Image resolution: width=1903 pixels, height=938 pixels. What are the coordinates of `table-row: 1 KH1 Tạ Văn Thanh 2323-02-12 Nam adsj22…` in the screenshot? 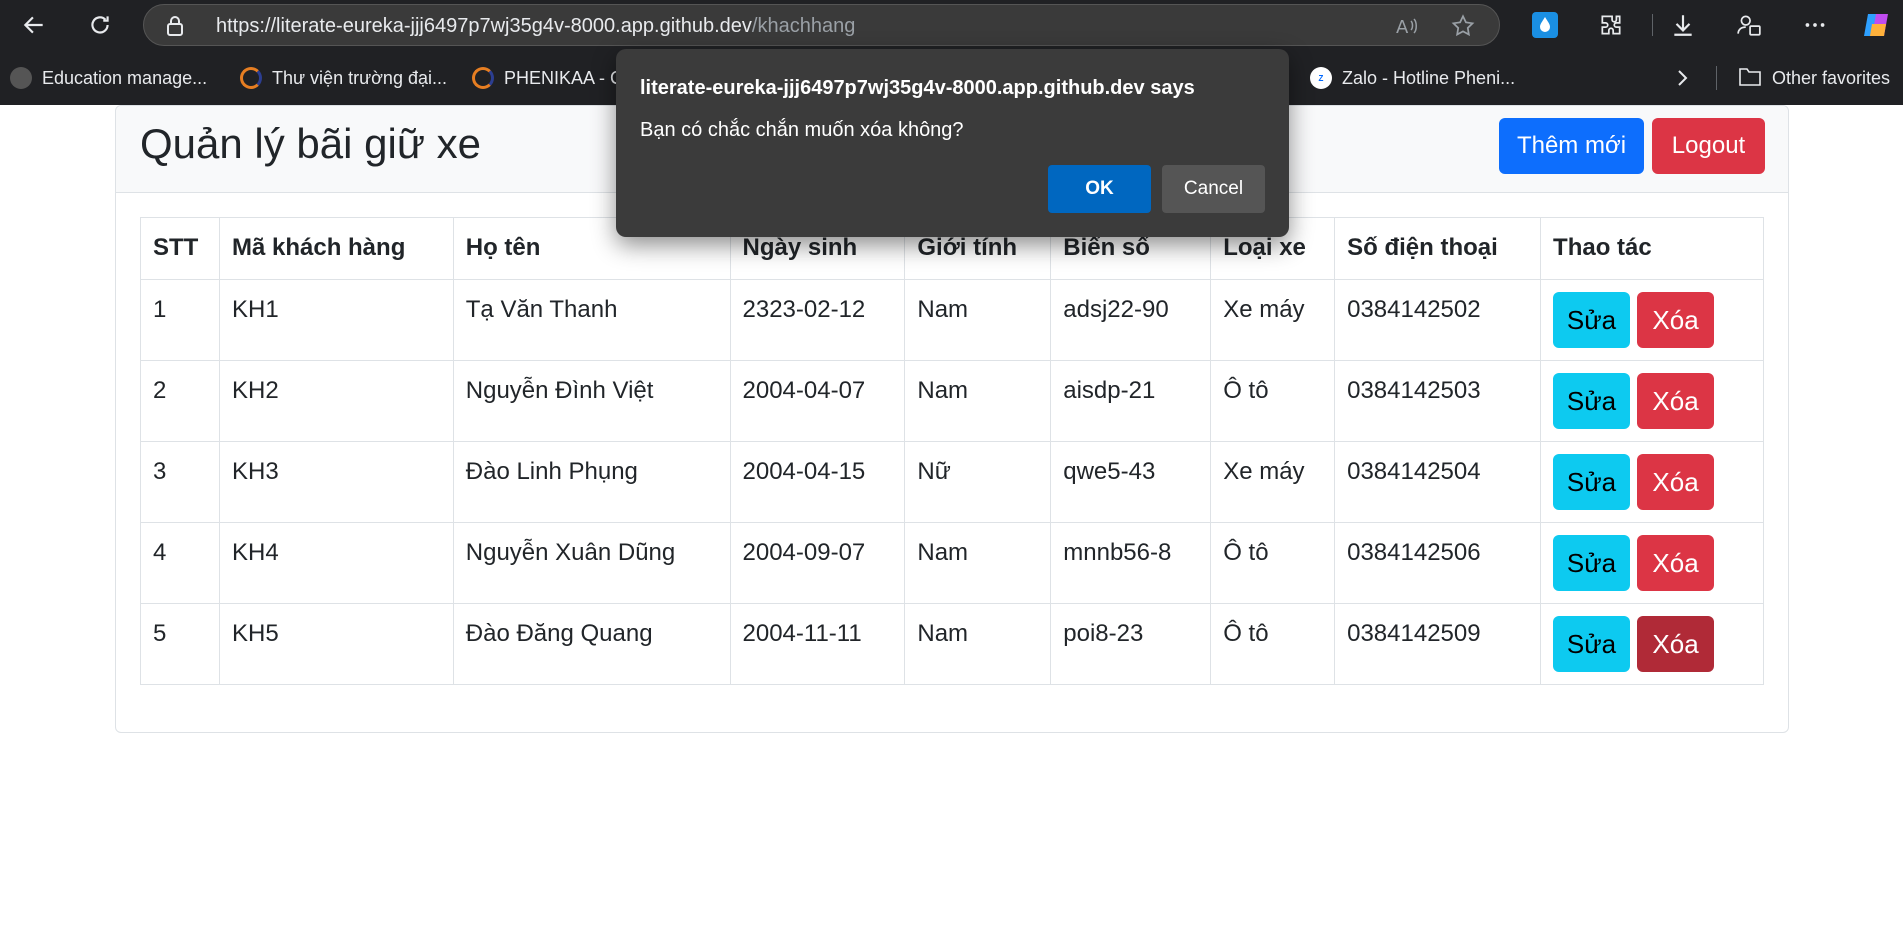 It's located at (952, 320).